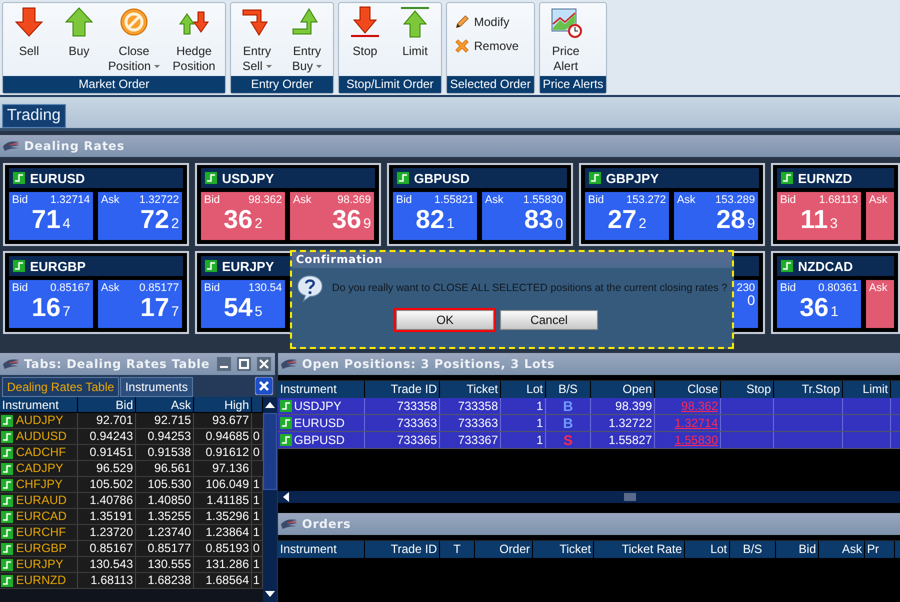 This screenshot has width=900, height=602. Describe the element at coordinates (96, 292) in the screenshot. I see `rate-card: EURGBP Bid 0.85167 16 7 Ask 0.85177 17 7` at that location.